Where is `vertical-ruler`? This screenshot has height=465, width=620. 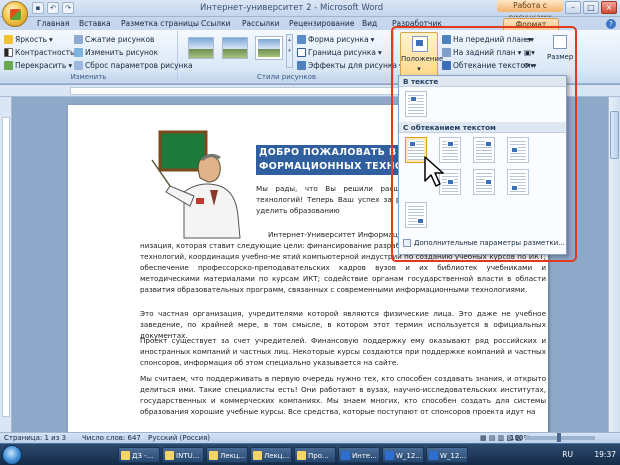 vertical-ruler is located at coordinates (6, 264).